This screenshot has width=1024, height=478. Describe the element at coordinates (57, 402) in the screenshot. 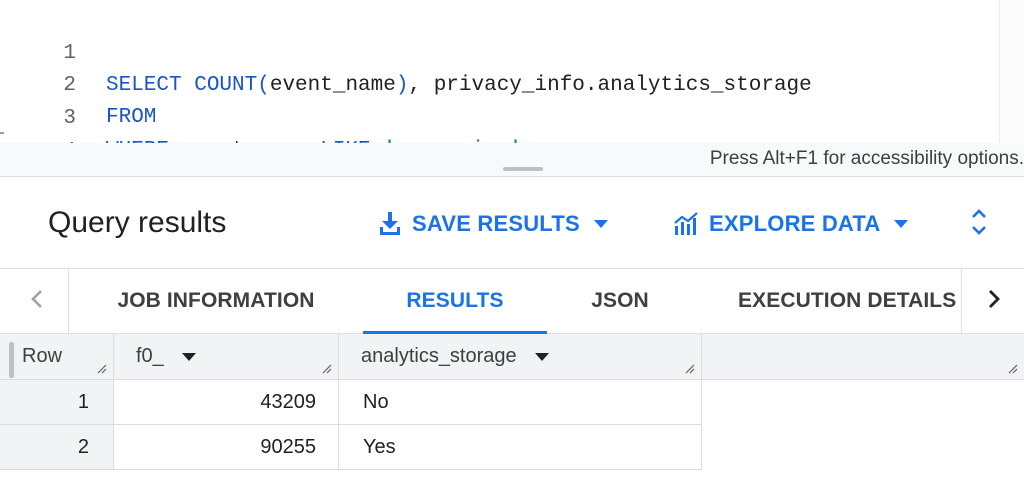

I see `table-row-number: 1` at that location.